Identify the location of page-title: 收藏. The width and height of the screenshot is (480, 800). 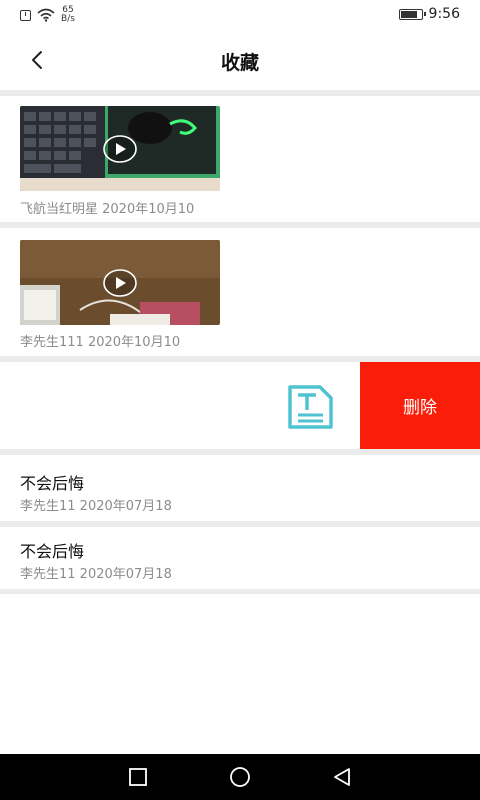
(239, 63).